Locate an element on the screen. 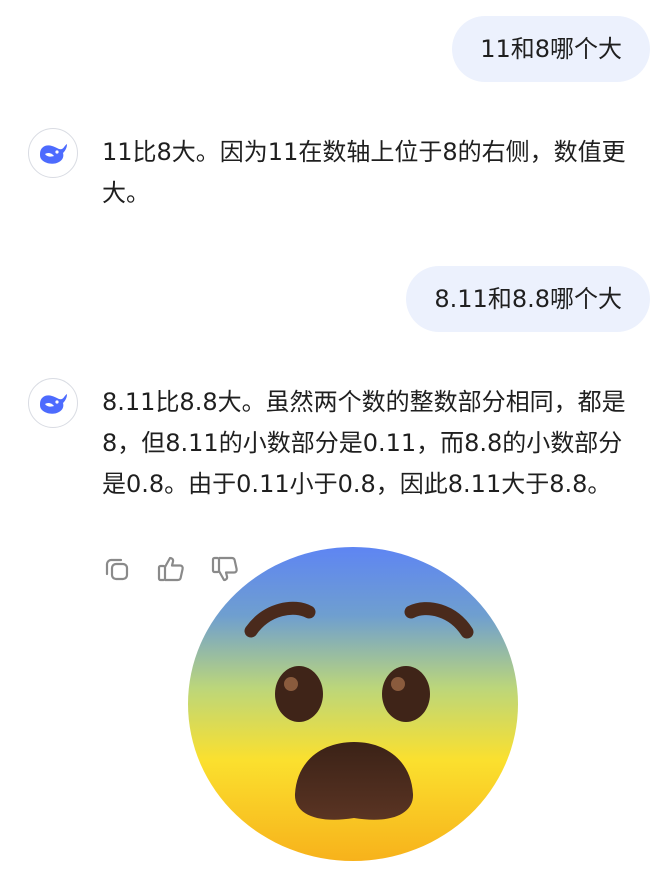 The height and width of the screenshot is (876, 660). assistant-message-text: 11比8大。因为11在数轴上位于8的右侧，数值更大。 is located at coordinates (364, 172).